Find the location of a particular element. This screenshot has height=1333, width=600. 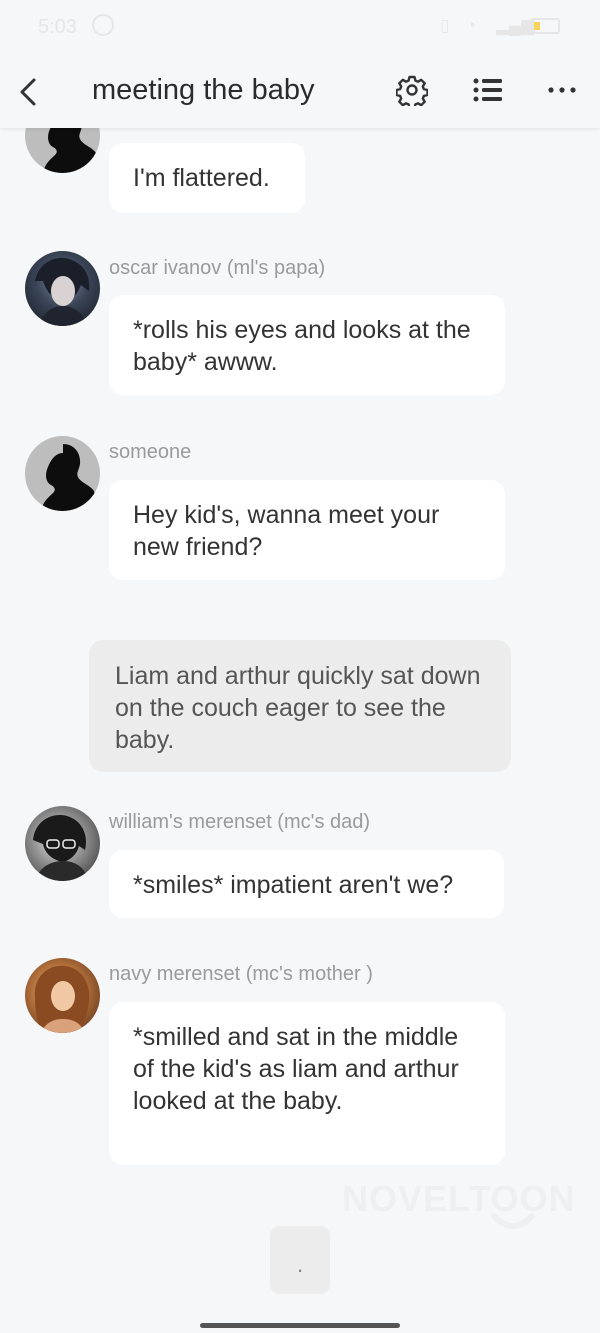

watermark-logo: NOVELTOON is located at coordinates (459, 1198).